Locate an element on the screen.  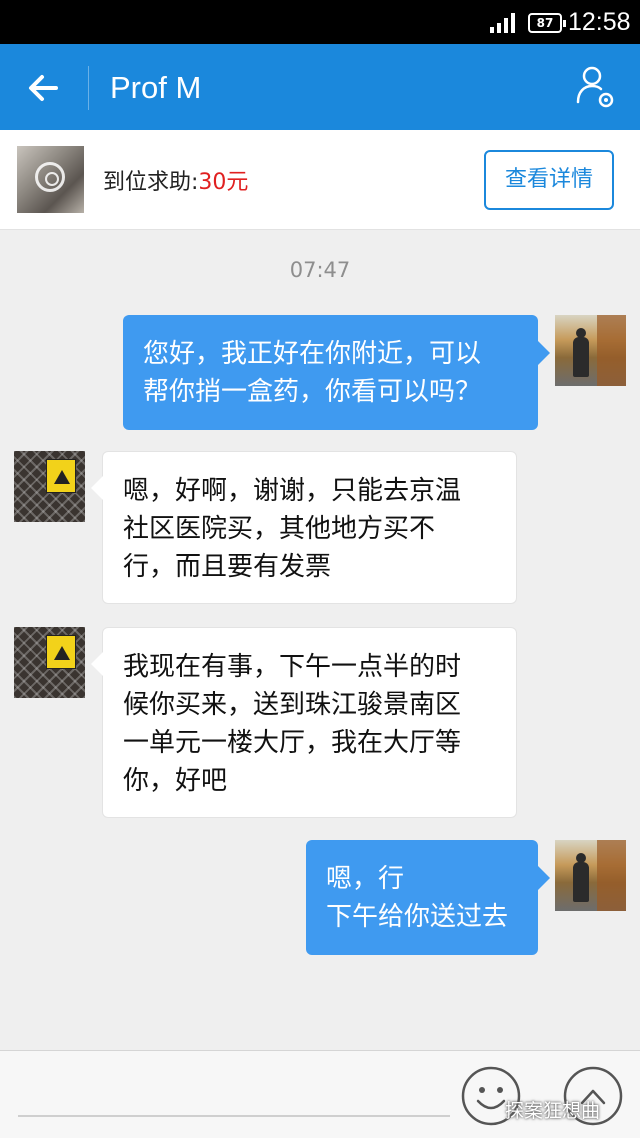
location-pin-icon is located at coordinates (50, 177).